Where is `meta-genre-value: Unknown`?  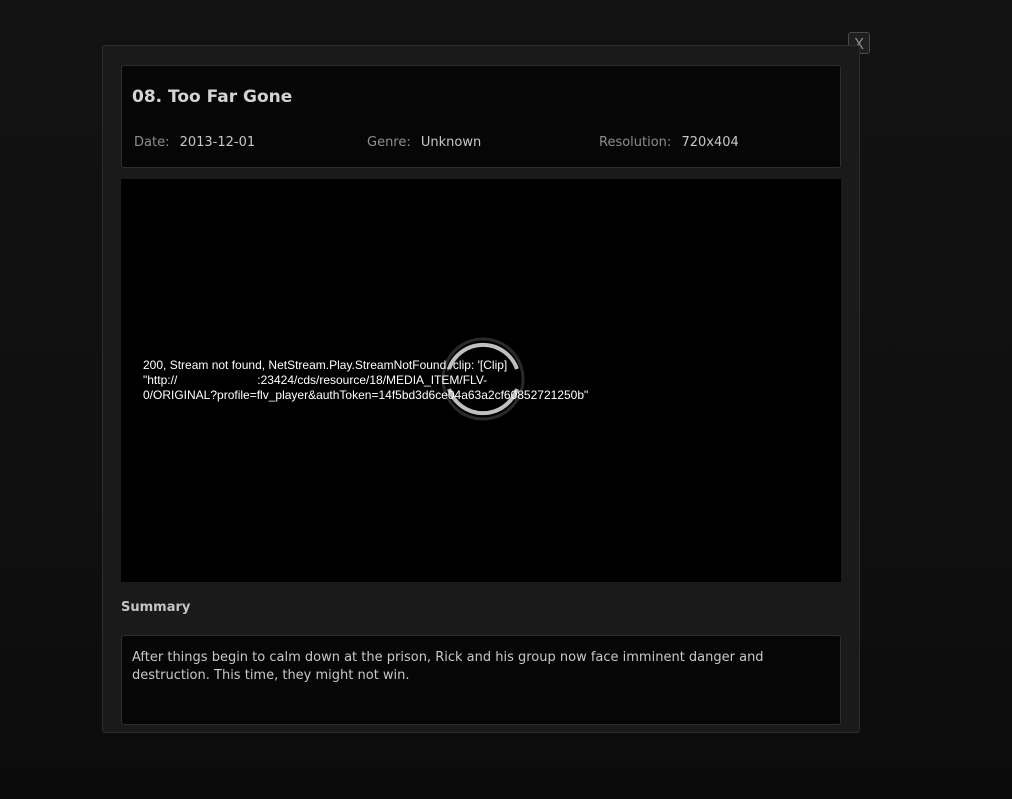 meta-genre-value: Unknown is located at coordinates (451, 142).